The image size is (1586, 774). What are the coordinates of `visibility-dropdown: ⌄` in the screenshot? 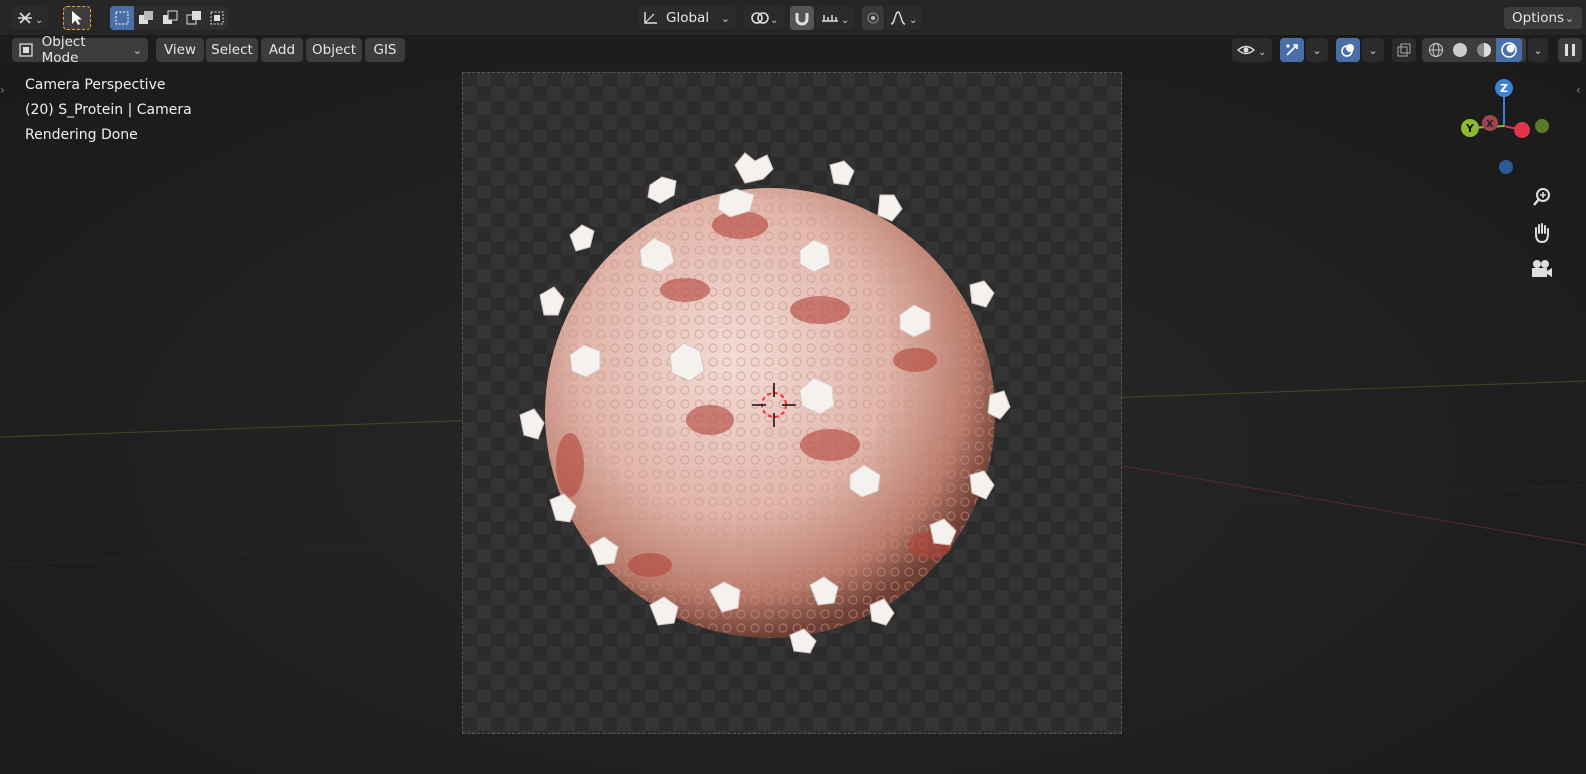 It's located at (1252, 50).